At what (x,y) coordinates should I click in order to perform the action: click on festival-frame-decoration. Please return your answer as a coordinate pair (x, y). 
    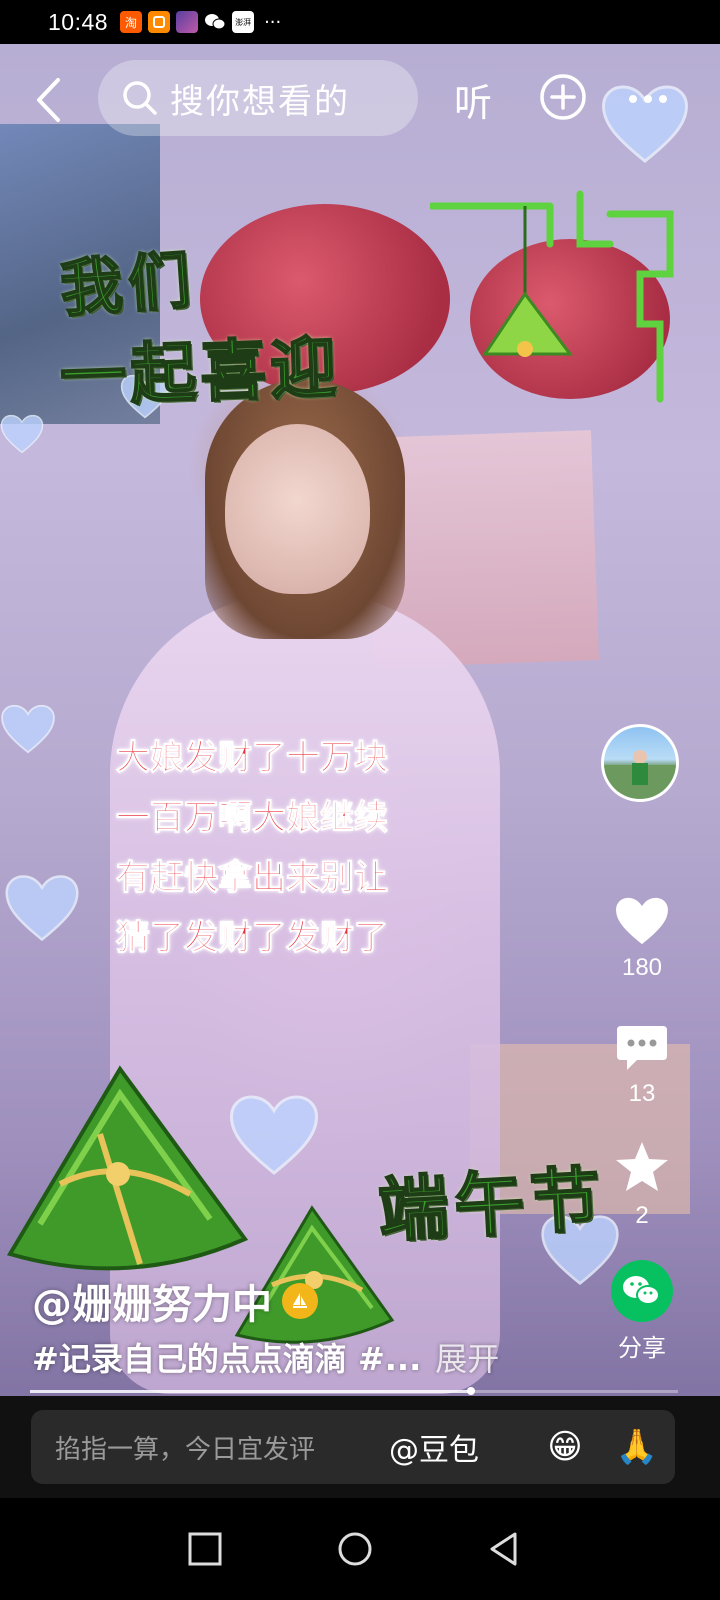
    Looking at the image, I should click on (552, 296).